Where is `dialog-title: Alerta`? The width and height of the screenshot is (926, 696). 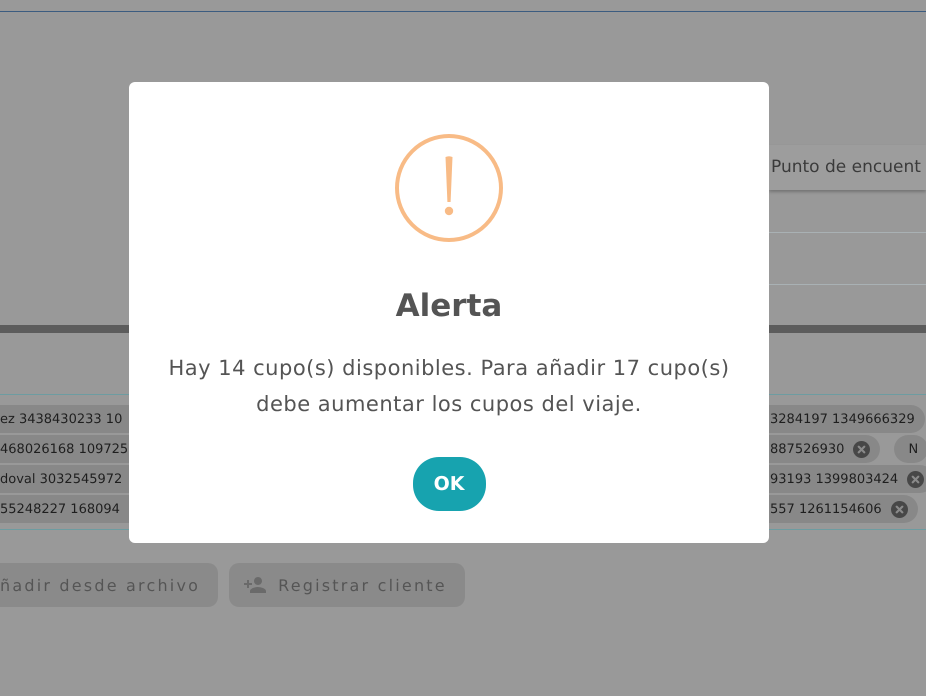 dialog-title: Alerta is located at coordinates (449, 306).